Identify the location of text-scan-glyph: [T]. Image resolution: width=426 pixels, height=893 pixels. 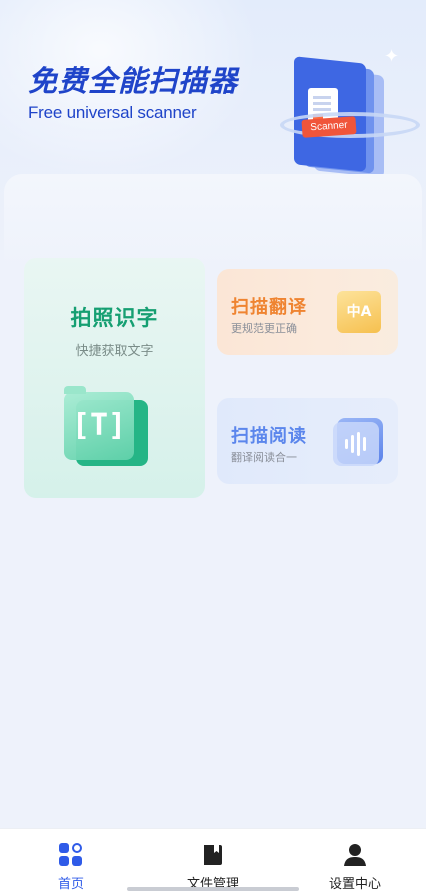
(99, 425).